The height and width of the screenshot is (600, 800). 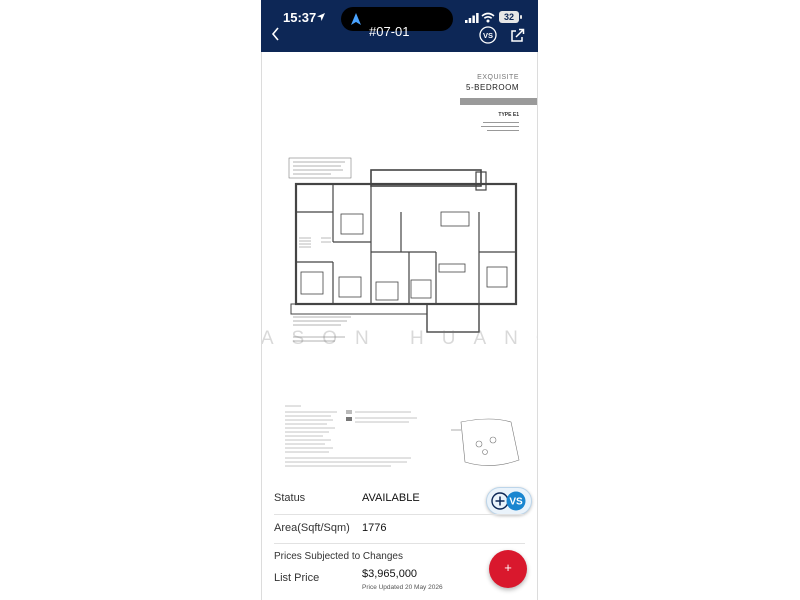 I want to click on status-value: AVAILABLE, so click(x=391, y=498).